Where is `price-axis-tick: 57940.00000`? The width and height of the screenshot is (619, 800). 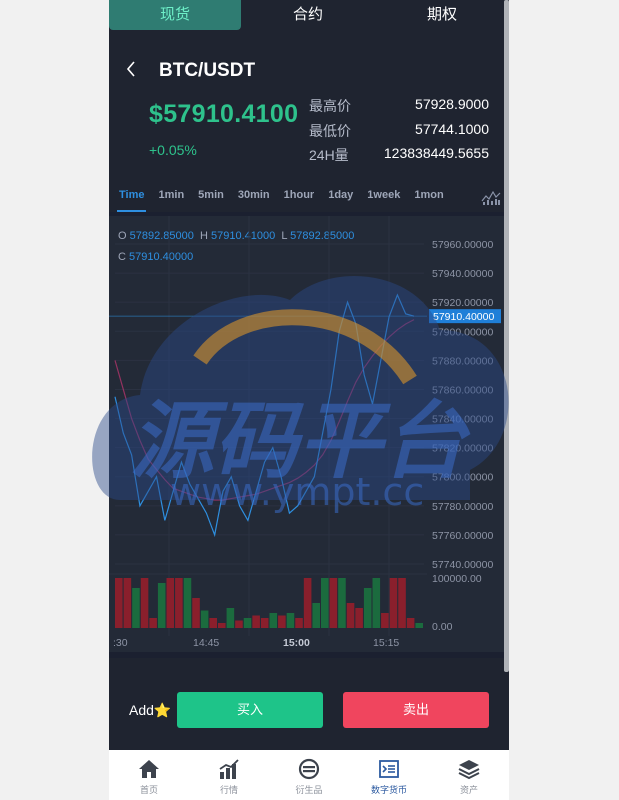
price-axis-tick: 57940.00000 is located at coordinates (462, 274).